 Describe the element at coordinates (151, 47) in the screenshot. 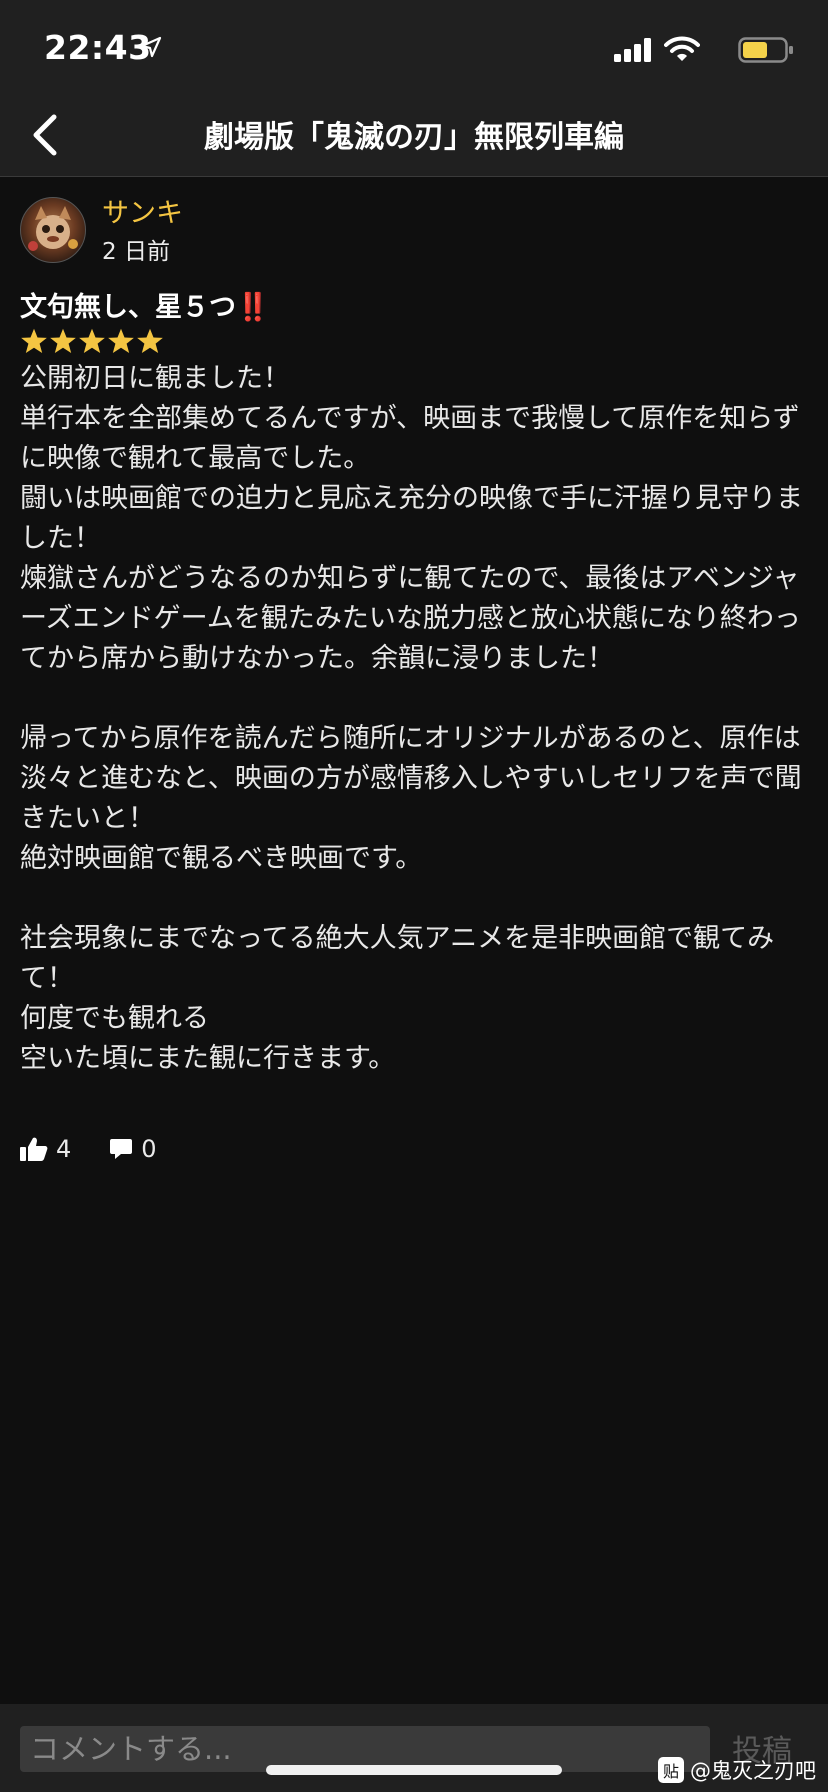

I see `location-arrow-icon` at that location.